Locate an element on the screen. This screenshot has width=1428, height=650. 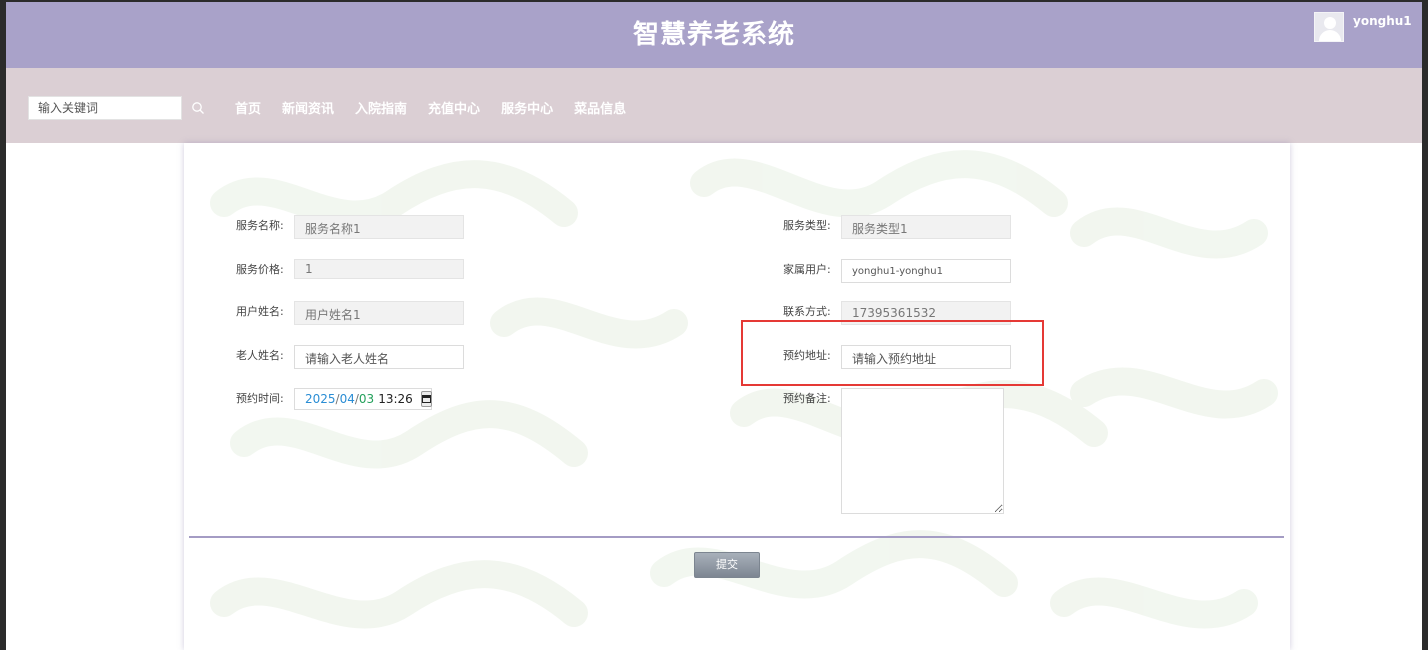
service-type-input: 服务类型1 is located at coordinates (926, 227).